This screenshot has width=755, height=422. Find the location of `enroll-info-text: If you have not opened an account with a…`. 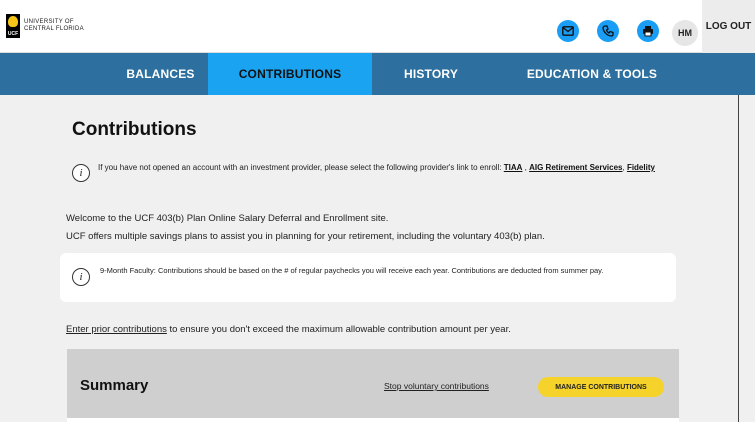

enroll-info-text: If you have not opened an account with a… is located at coordinates (376, 172).